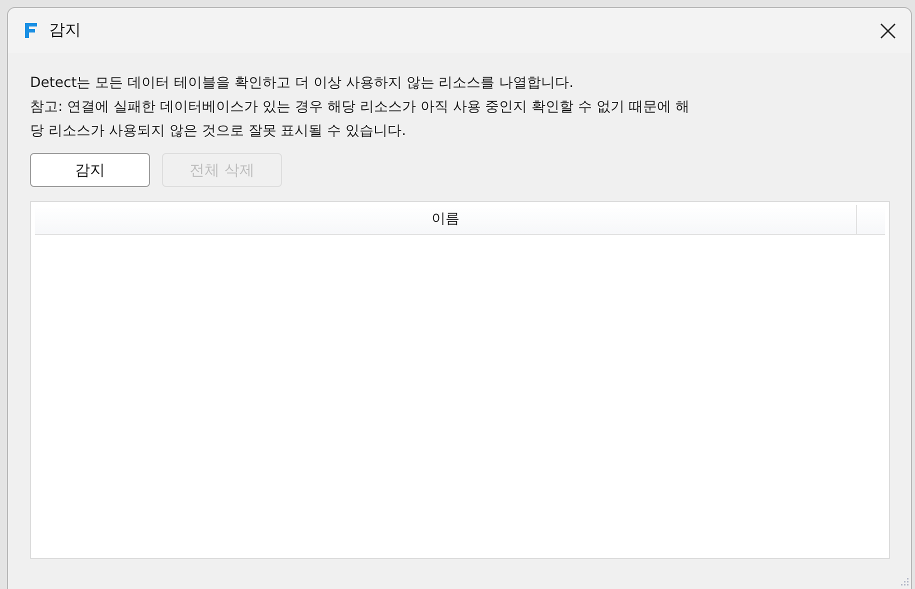  I want to click on description-text: Detect는 모든 데이터 테이블을 확인하고 더 이상 사용하지 않는 리소스를 나열합니다. 참고: 연결에 실패한 데이터베이스가 있는 경우 해당 리소스가 아직 사용 중인지 확인할 수 없기 때문에 해 당 리소스가 사용되지 않은 것으로 잘못 표시될 수 있습니다., so click(360, 107).